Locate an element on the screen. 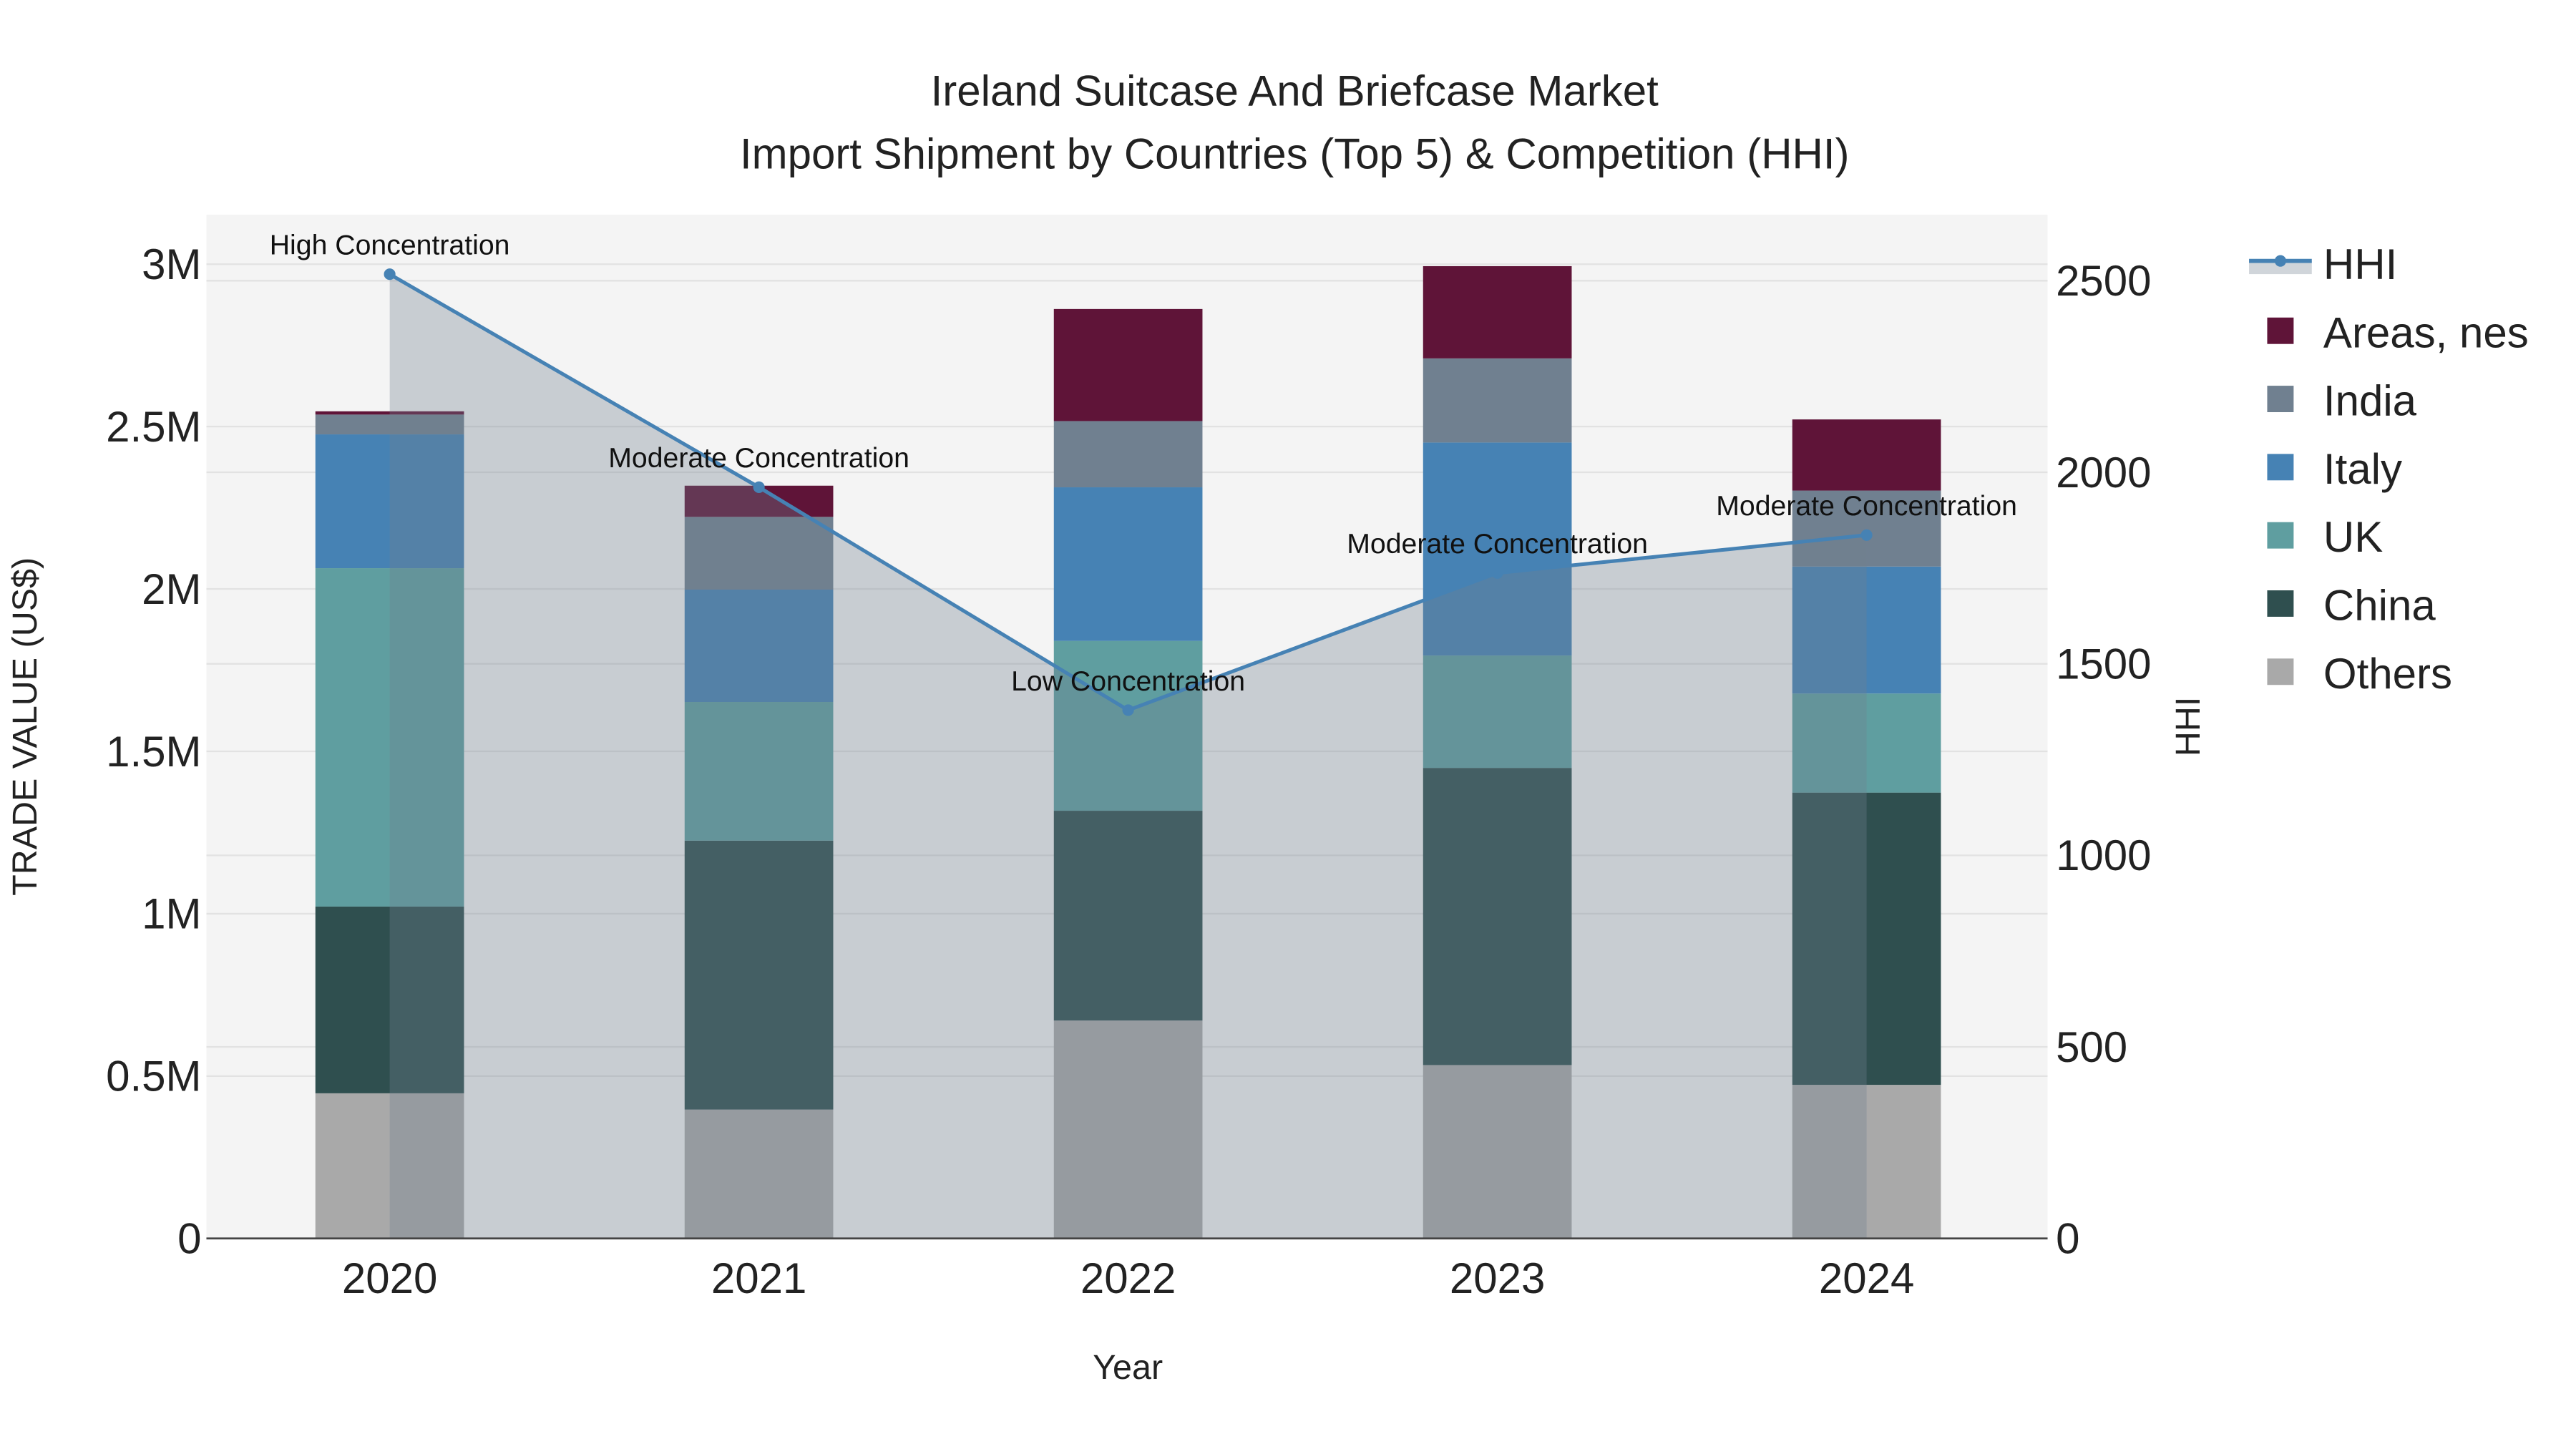 The image size is (2576, 1449). bar-areas-nes-2024 is located at coordinates (1866, 455).